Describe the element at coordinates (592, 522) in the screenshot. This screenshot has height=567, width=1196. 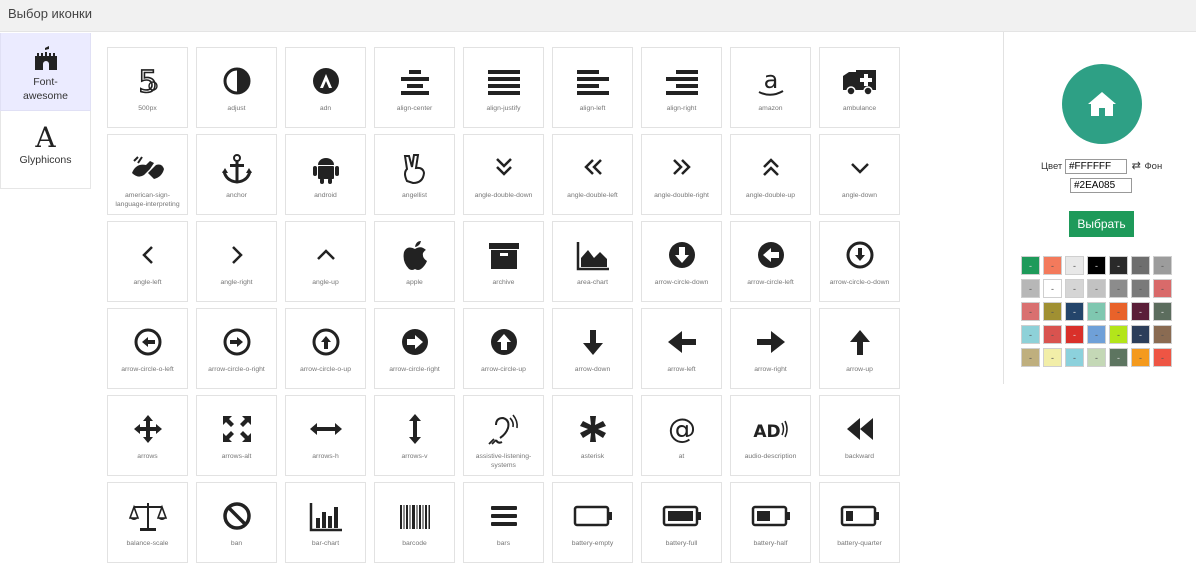
I see `icon-cell-battery-empty: battery-empty` at that location.